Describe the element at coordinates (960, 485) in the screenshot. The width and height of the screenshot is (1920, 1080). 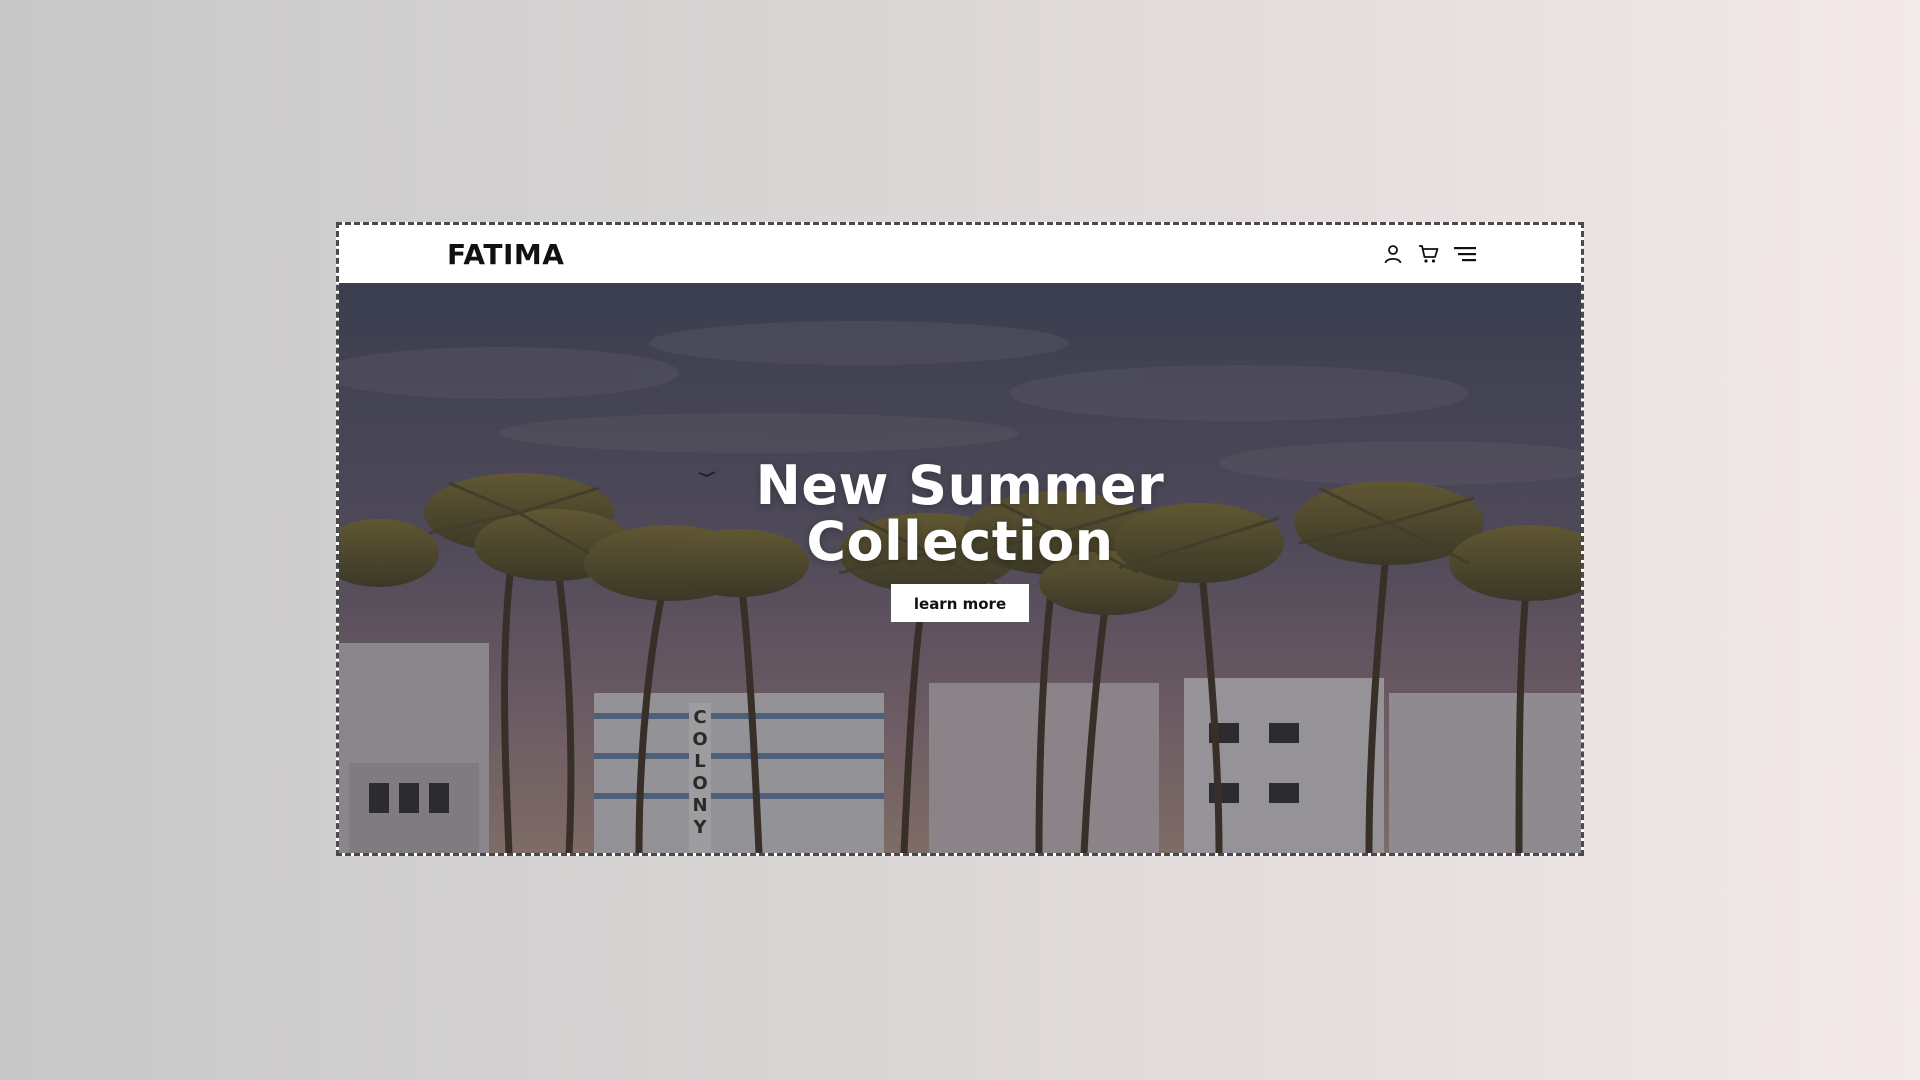
I see `hero-title-line-1: New Summer` at that location.